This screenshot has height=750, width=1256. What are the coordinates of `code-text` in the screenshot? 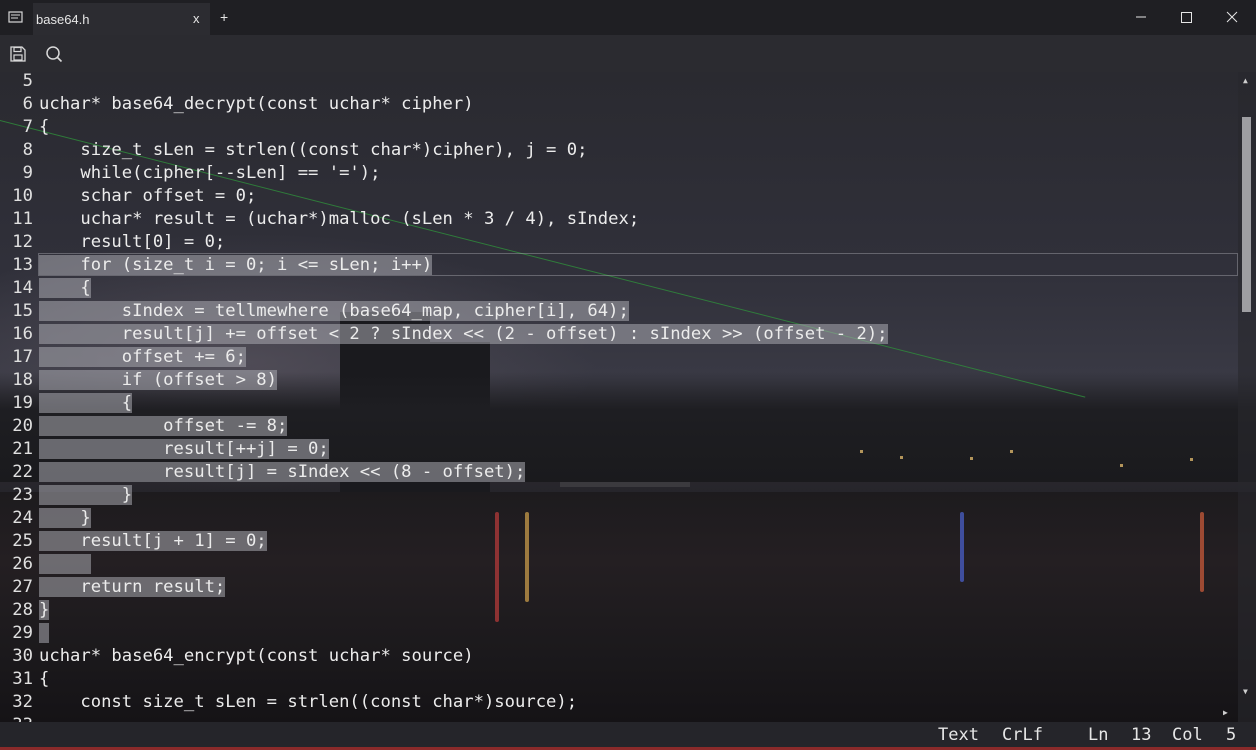 It's located at (44, 633).